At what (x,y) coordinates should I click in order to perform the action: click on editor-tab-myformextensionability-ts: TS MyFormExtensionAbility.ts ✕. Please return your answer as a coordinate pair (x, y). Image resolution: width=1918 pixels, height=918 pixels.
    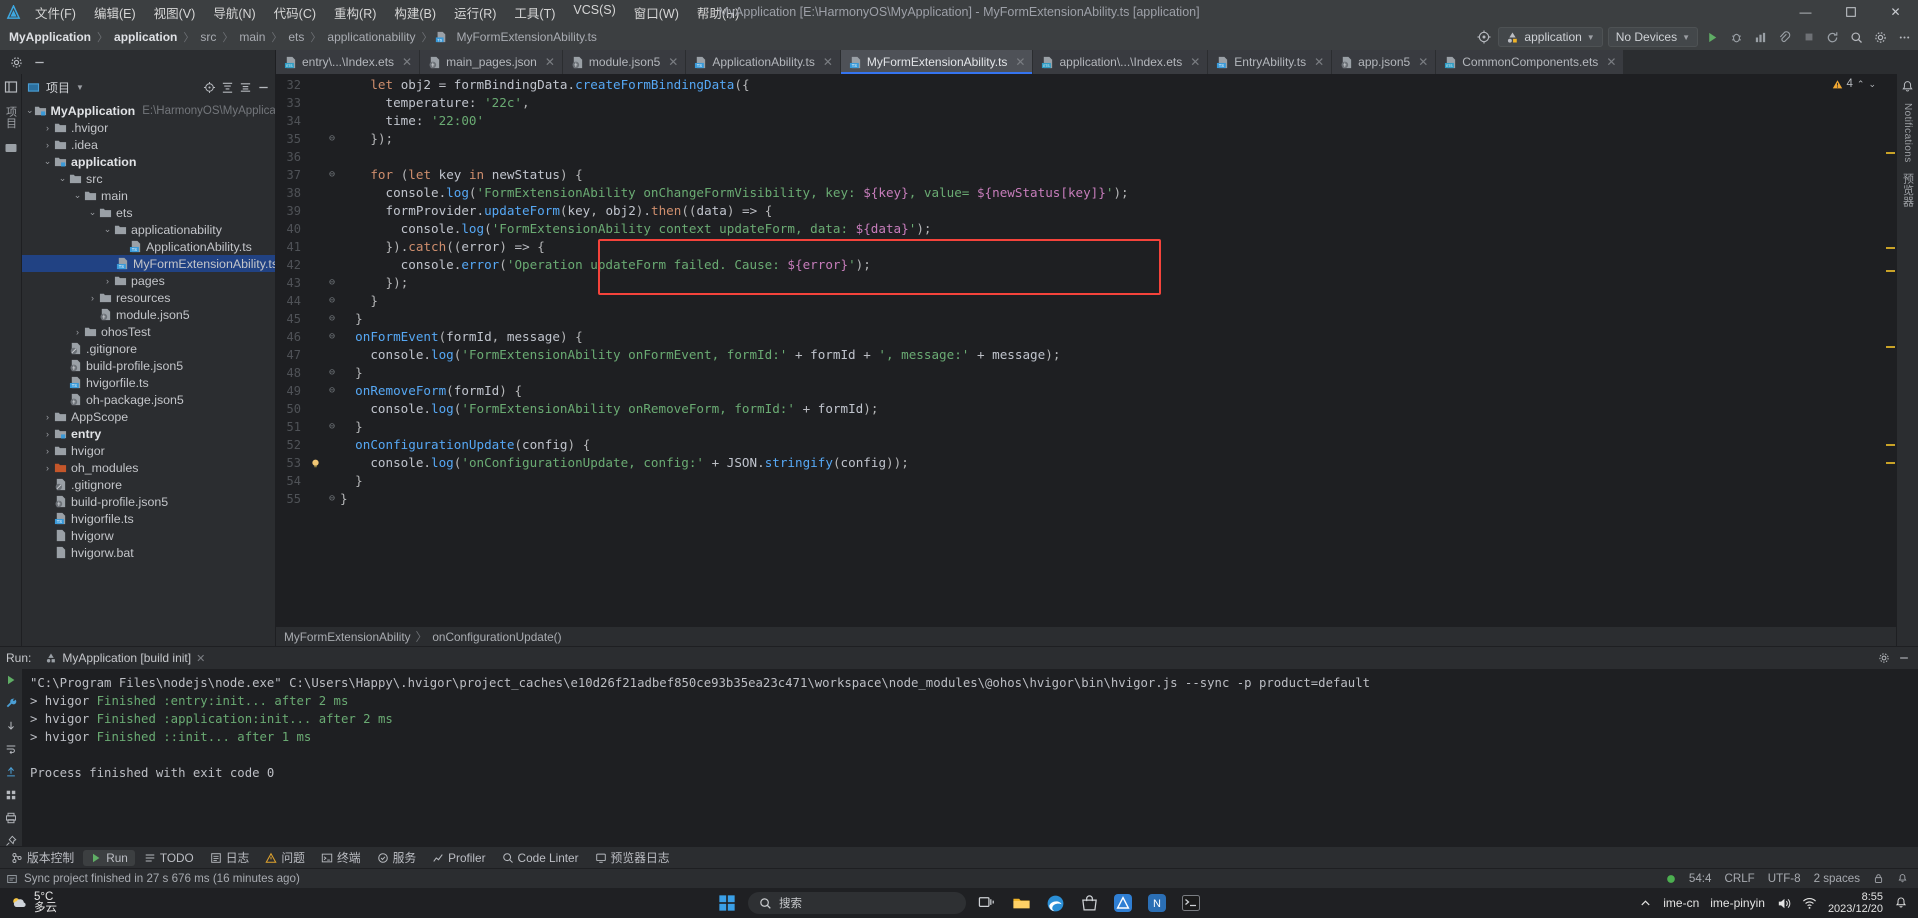
    Looking at the image, I should click on (937, 62).